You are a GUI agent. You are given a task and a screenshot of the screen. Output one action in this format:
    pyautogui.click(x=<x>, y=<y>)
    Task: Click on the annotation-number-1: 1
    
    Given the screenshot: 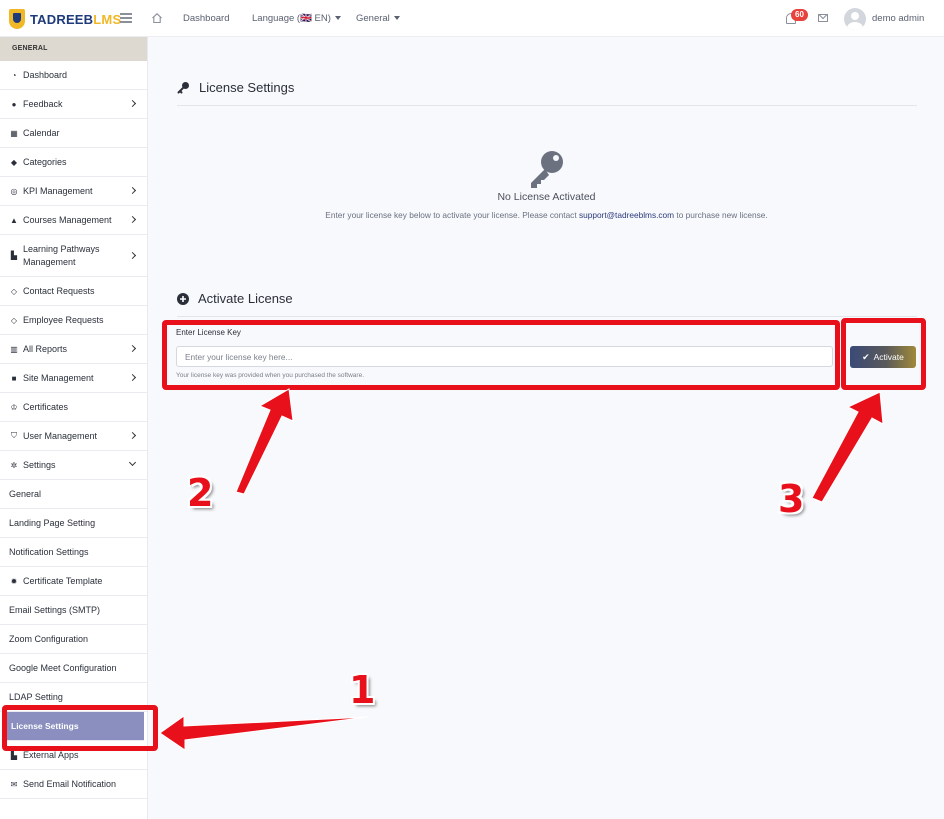 What is the action you would take?
    pyautogui.click(x=362, y=690)
    